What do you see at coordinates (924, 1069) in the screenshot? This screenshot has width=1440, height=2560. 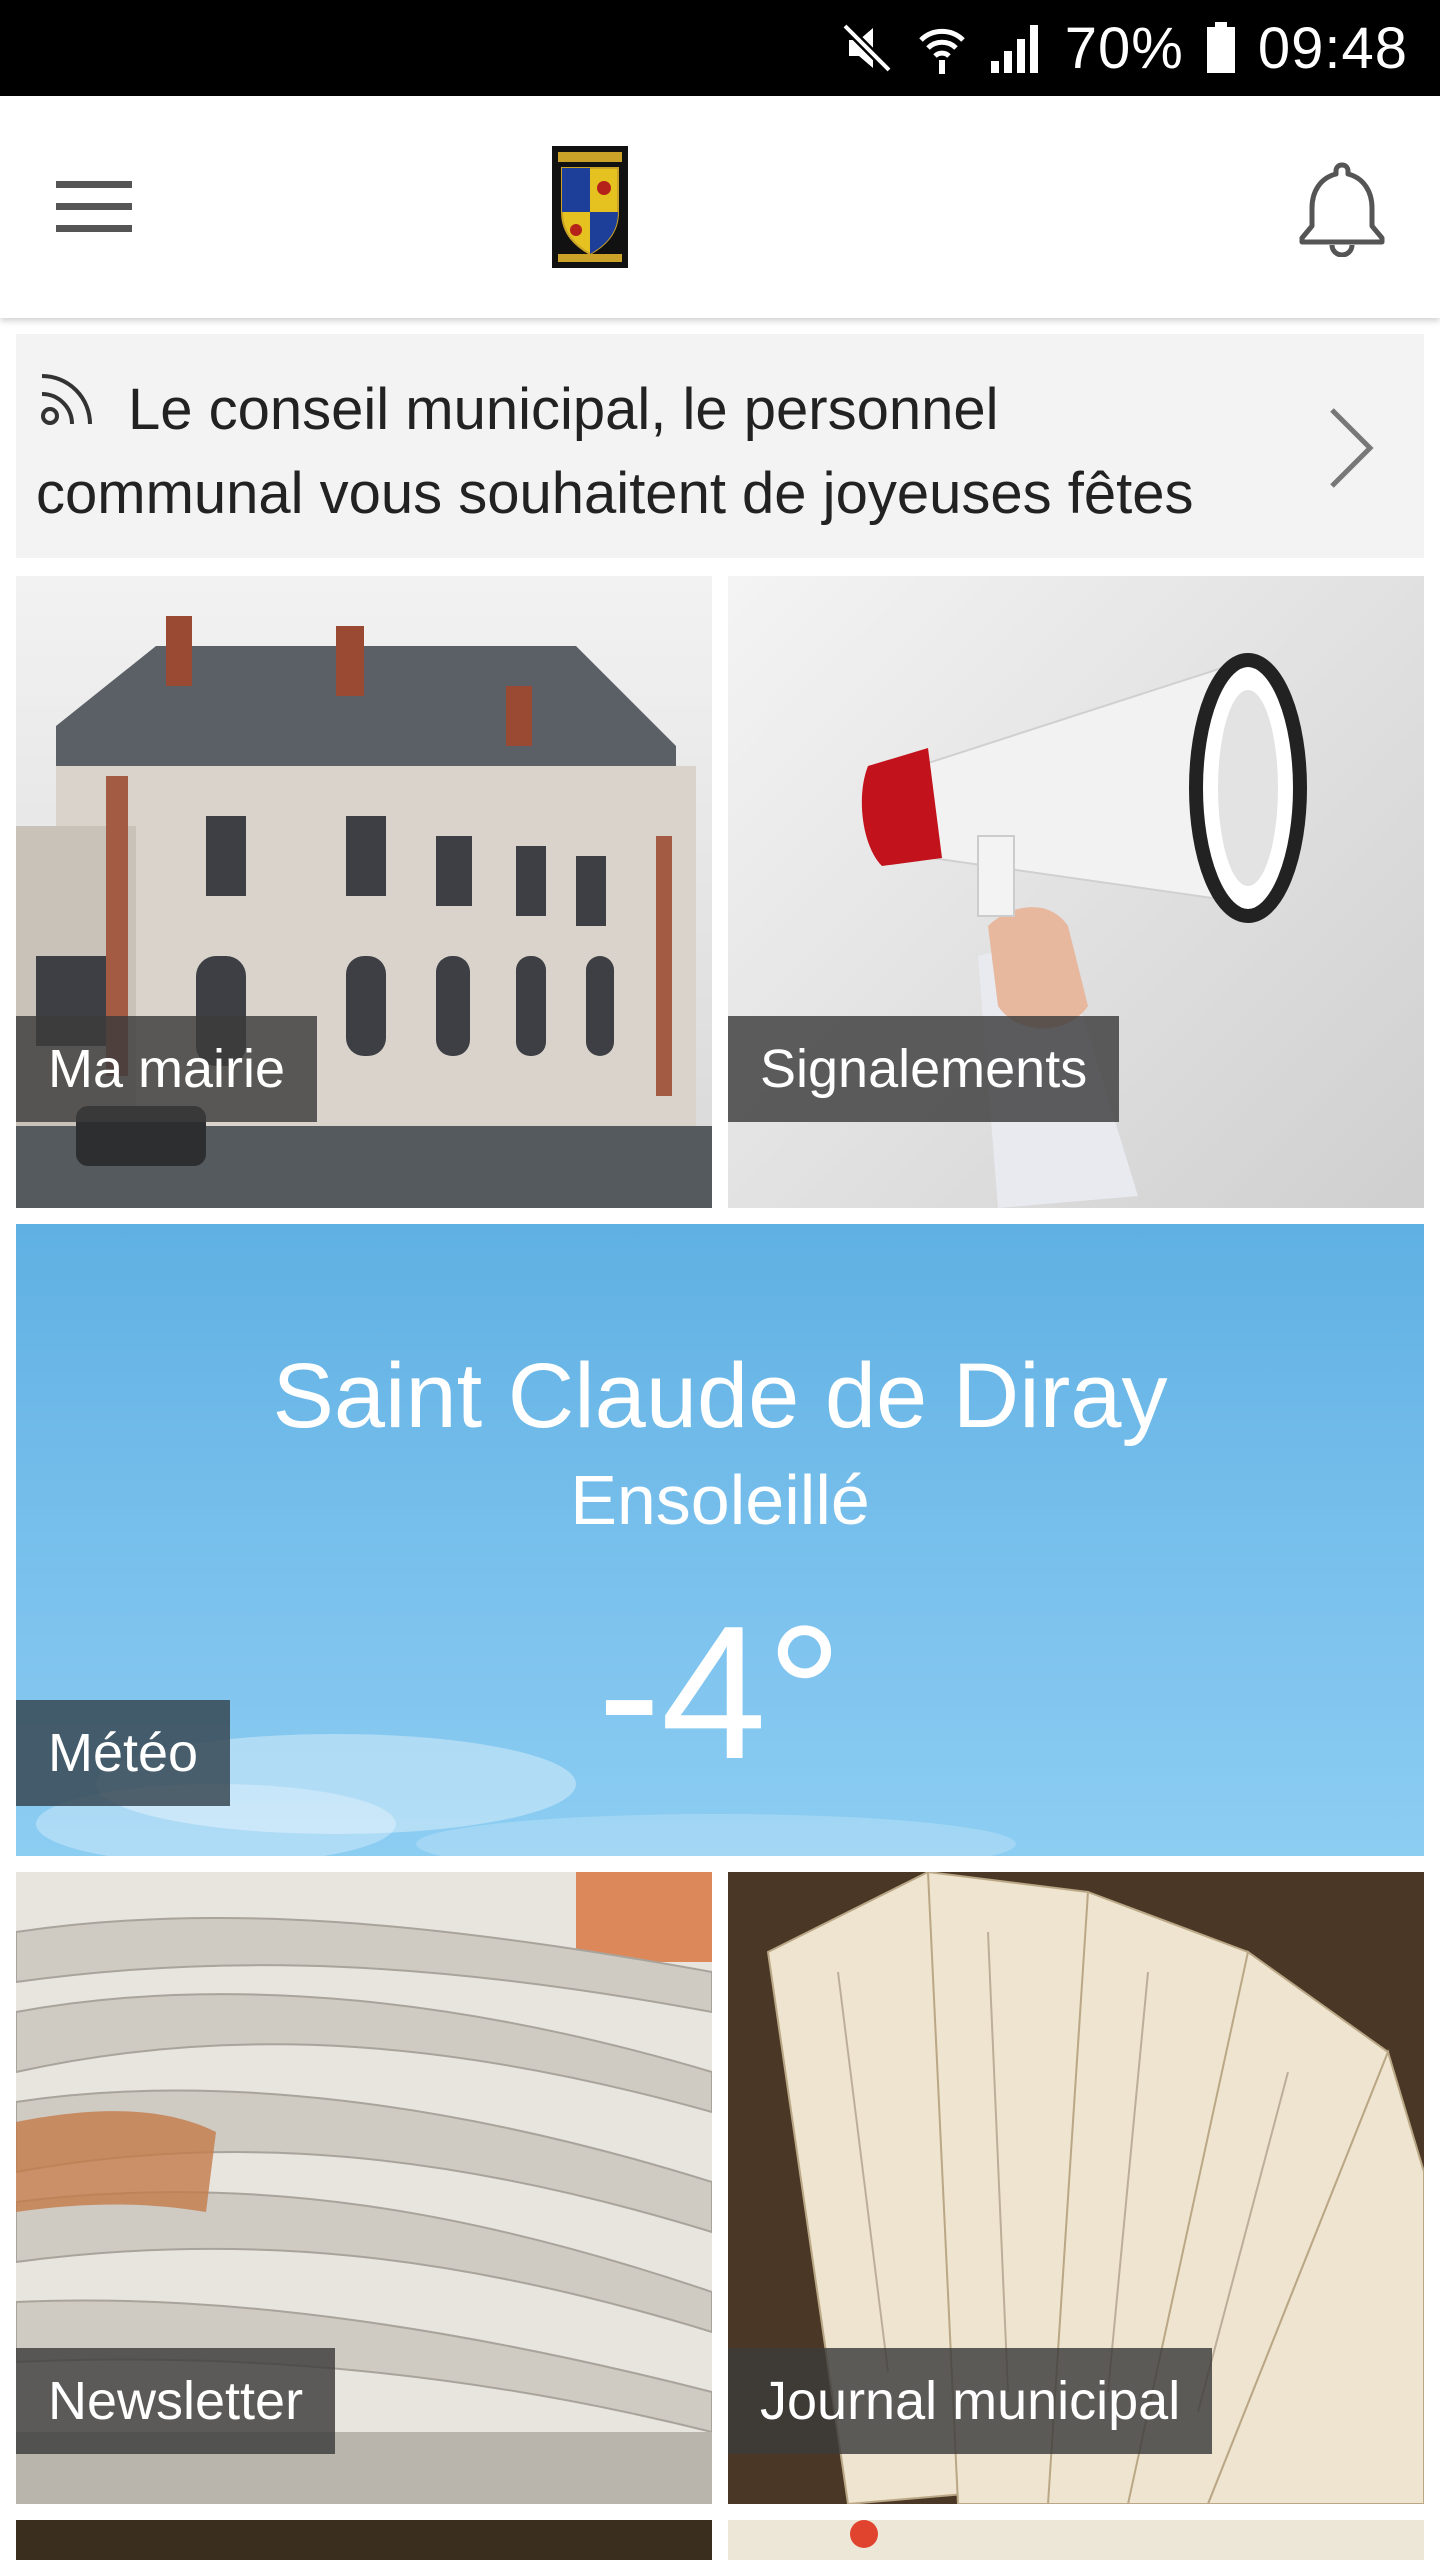 I see `tile-label: Signalements` at bounding box center [924, 1069].